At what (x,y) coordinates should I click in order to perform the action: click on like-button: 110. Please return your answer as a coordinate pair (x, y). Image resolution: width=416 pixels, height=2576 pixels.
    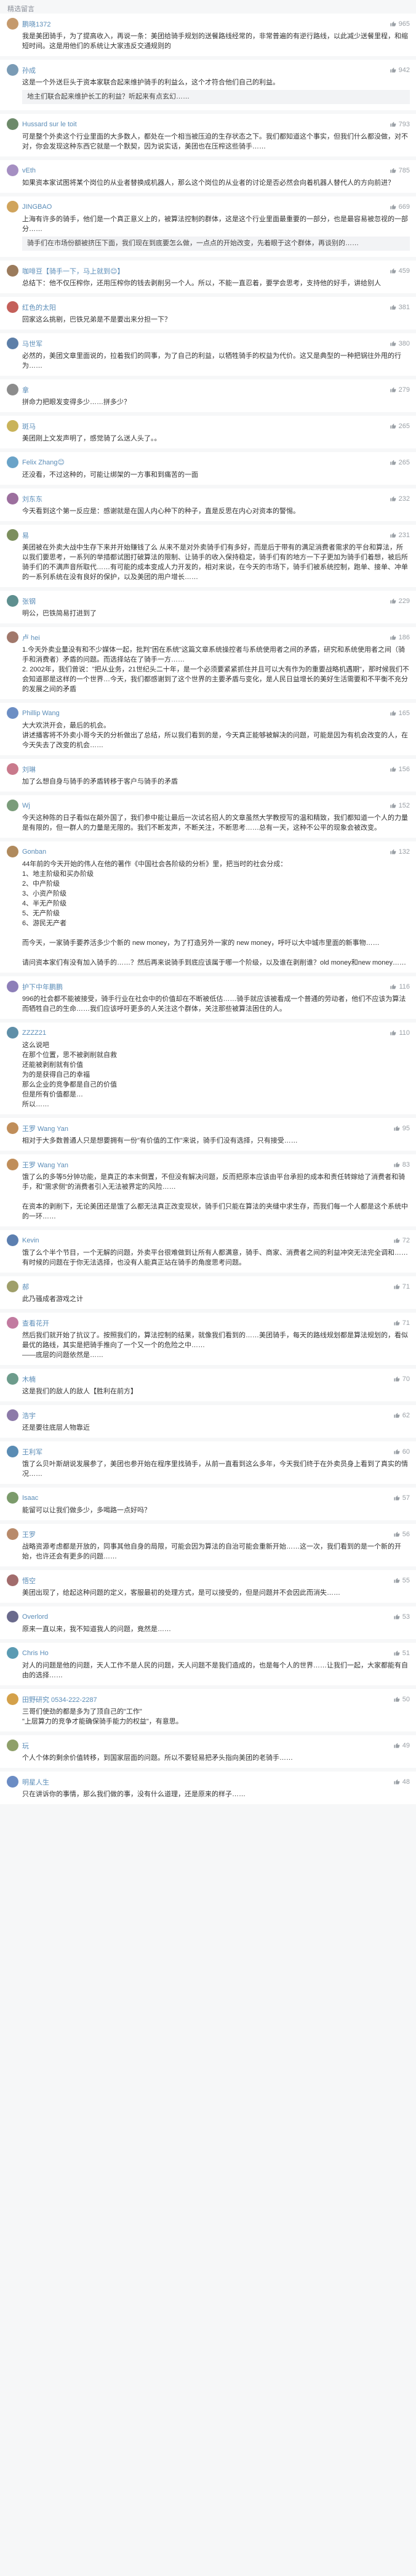
    Looking at the image, I should click on (400, 1033).